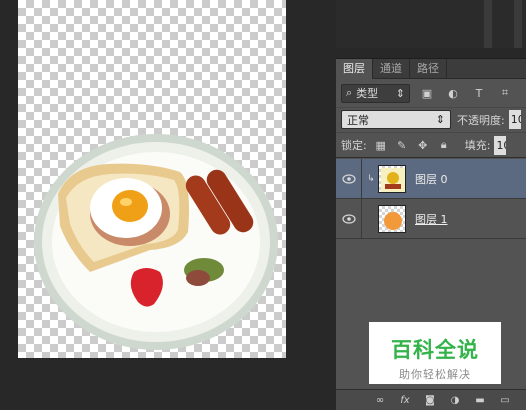 The width and height of the screenshot is (526, 410). Describe the element at coordinates (423, 145) in the screenshot. I see `lock-move-icon: ✥` at that location.